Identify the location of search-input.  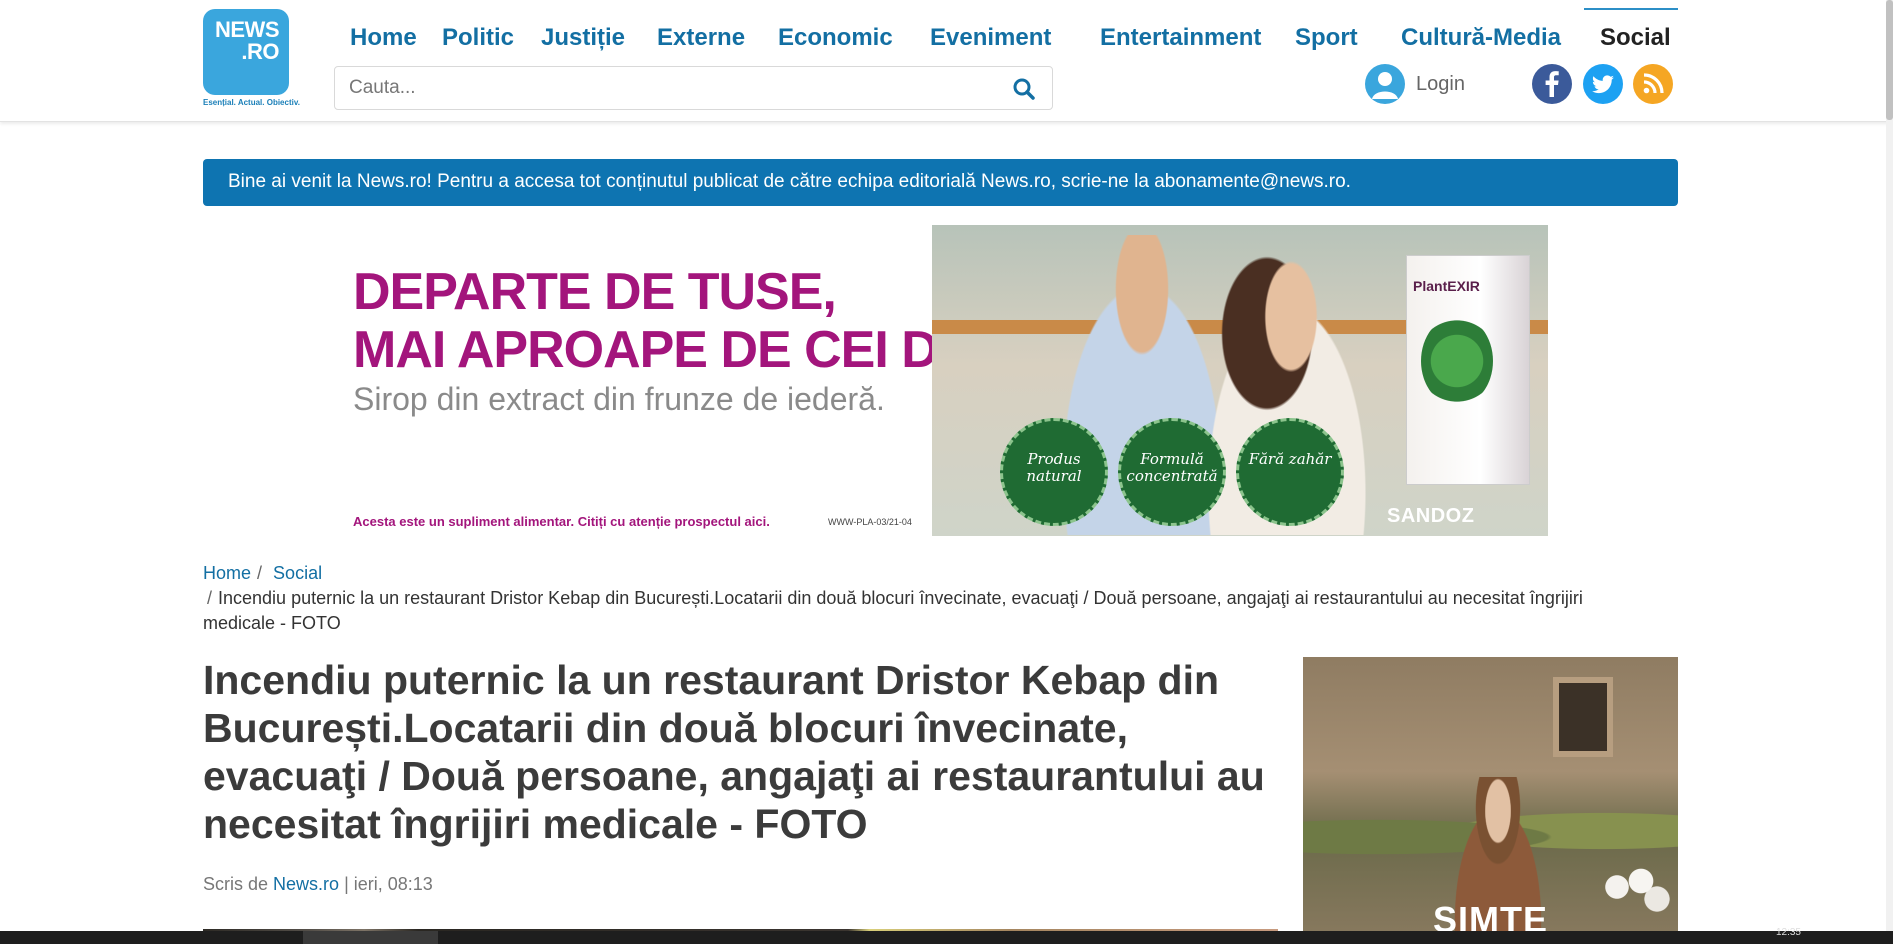
(669, 88).